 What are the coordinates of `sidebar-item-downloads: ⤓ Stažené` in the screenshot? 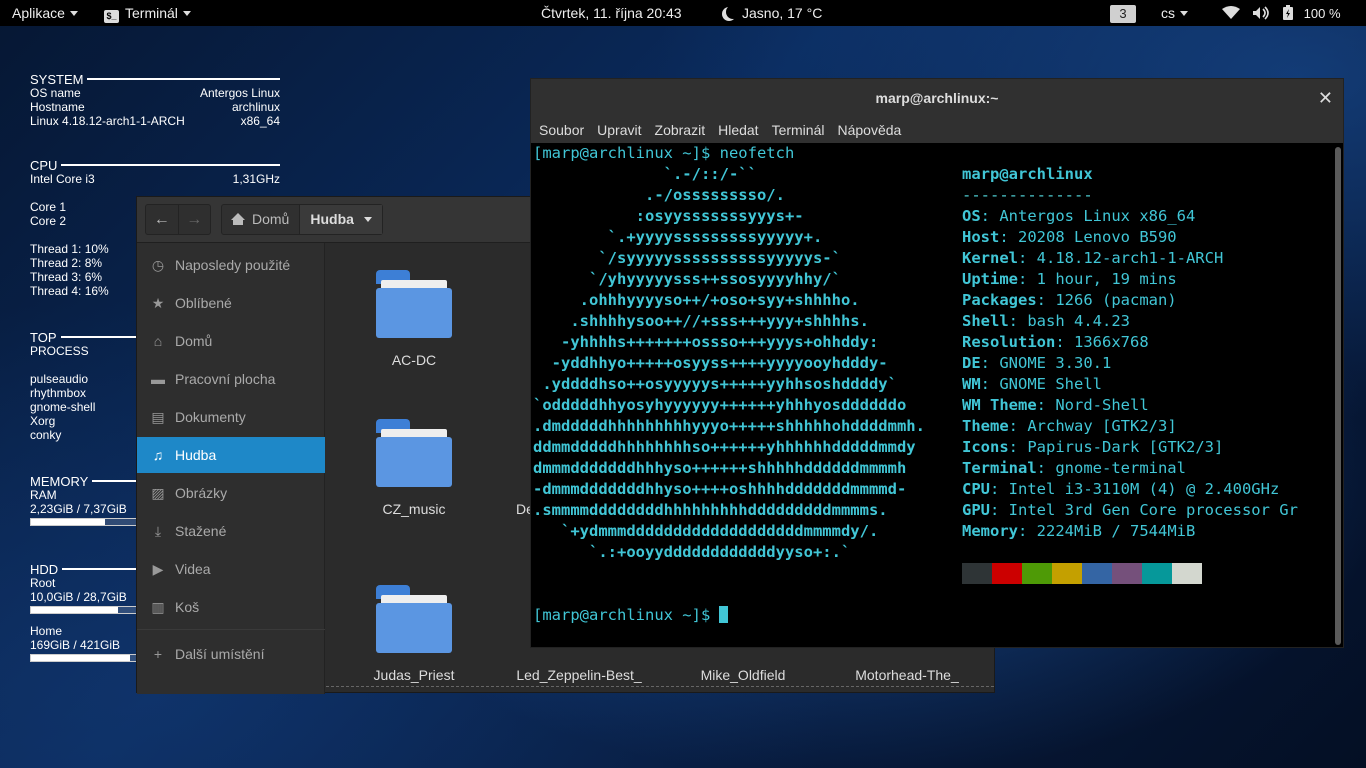 It's located at (231, 531).